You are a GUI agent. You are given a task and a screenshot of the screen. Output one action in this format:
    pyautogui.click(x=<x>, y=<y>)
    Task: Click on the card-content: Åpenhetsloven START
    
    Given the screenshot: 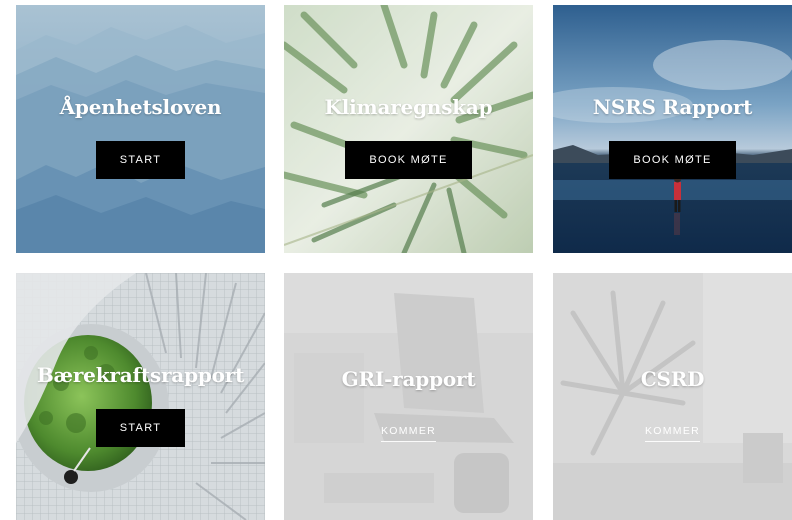 What is the action you would take?
    pyautogui.click(x=141, y=137)
    